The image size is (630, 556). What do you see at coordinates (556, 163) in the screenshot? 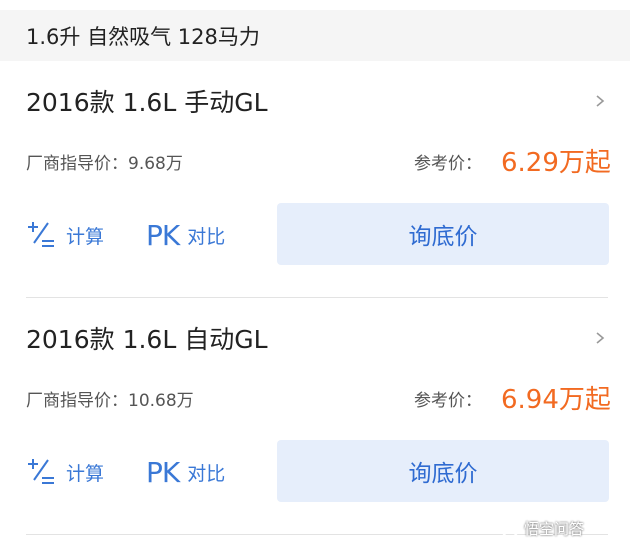
I see `reference-price: 6.29万起` at bounding box center [556, 163].